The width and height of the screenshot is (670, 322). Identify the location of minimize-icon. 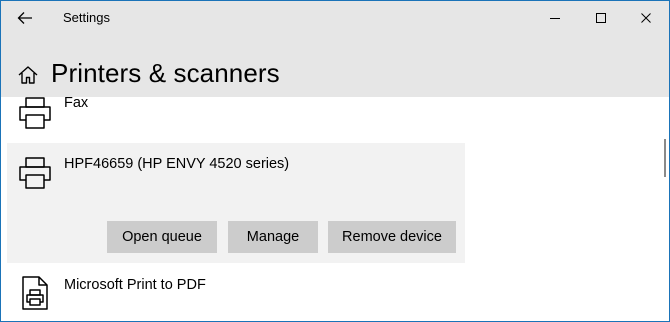
(555, 18).